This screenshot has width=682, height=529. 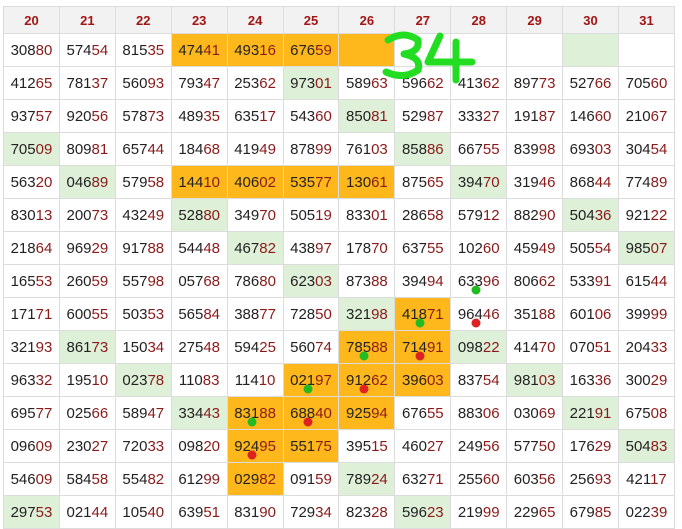 I want to click on number-suffix: 60, so click(x=491, y=248).